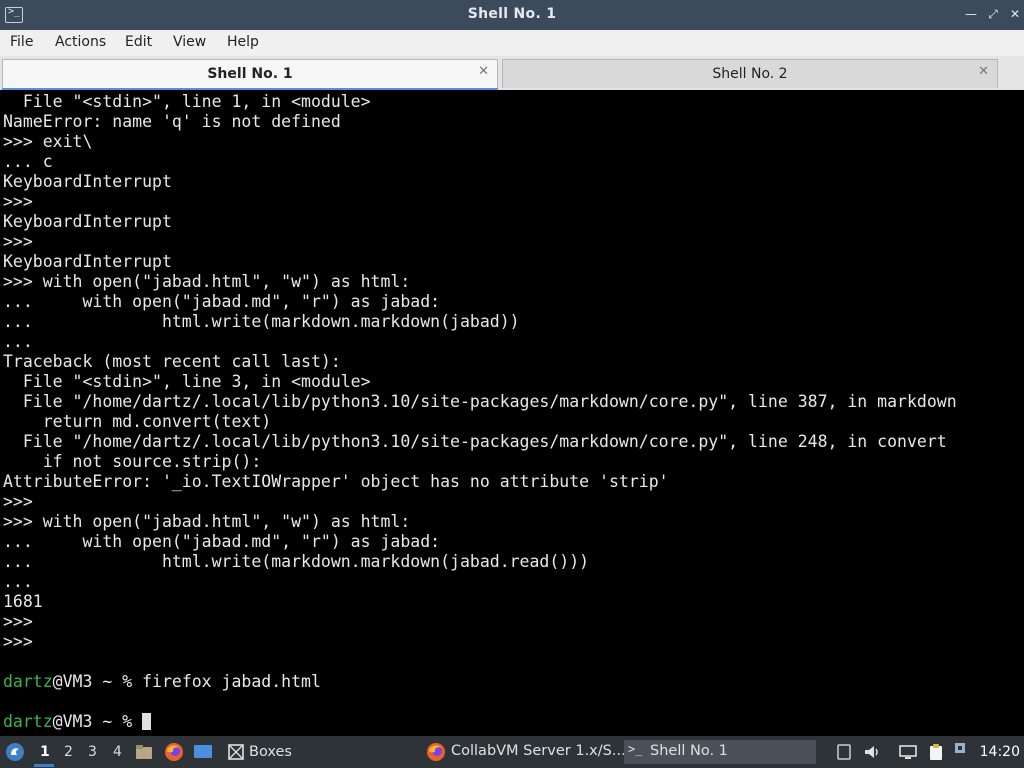 The width and height of the screenshot is (1024, 768). I want to click on tab-shell-1: Shell No. 1 ✕, so click(250, 73).